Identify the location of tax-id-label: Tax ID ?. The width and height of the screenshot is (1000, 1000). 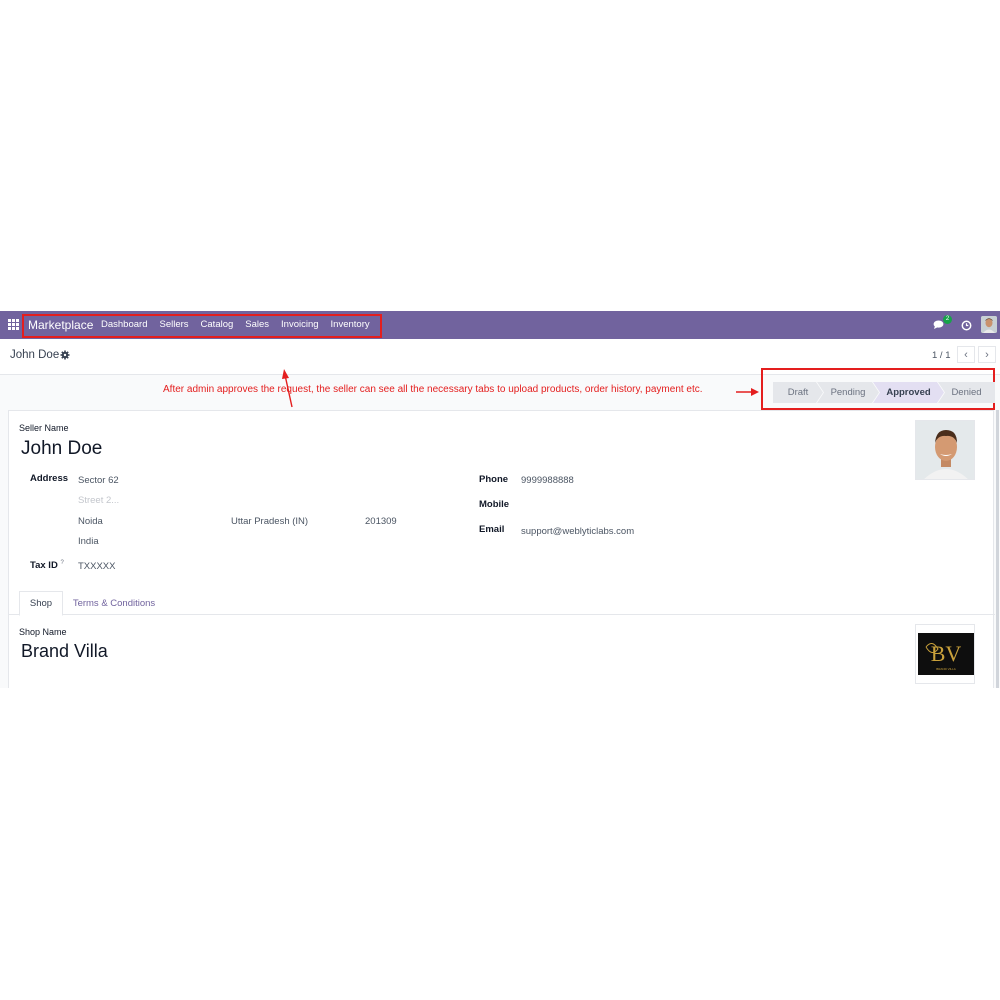
(47, 565).